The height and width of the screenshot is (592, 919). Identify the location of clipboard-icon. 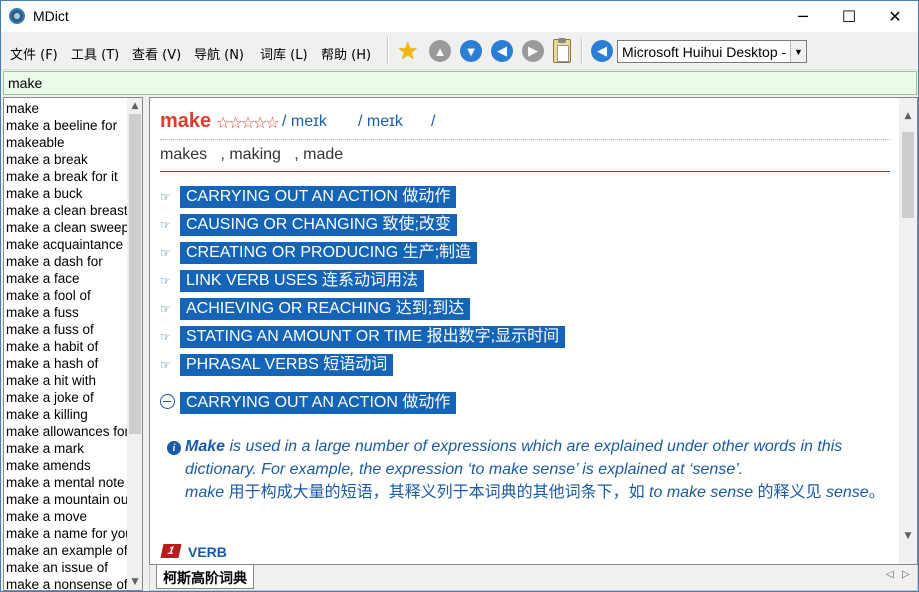
(562, 50).